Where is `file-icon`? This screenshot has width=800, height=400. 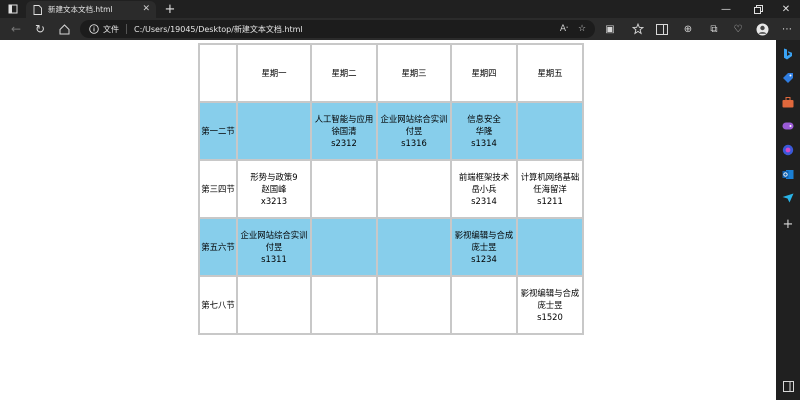
file-icon is located at coordinates (37, 9).